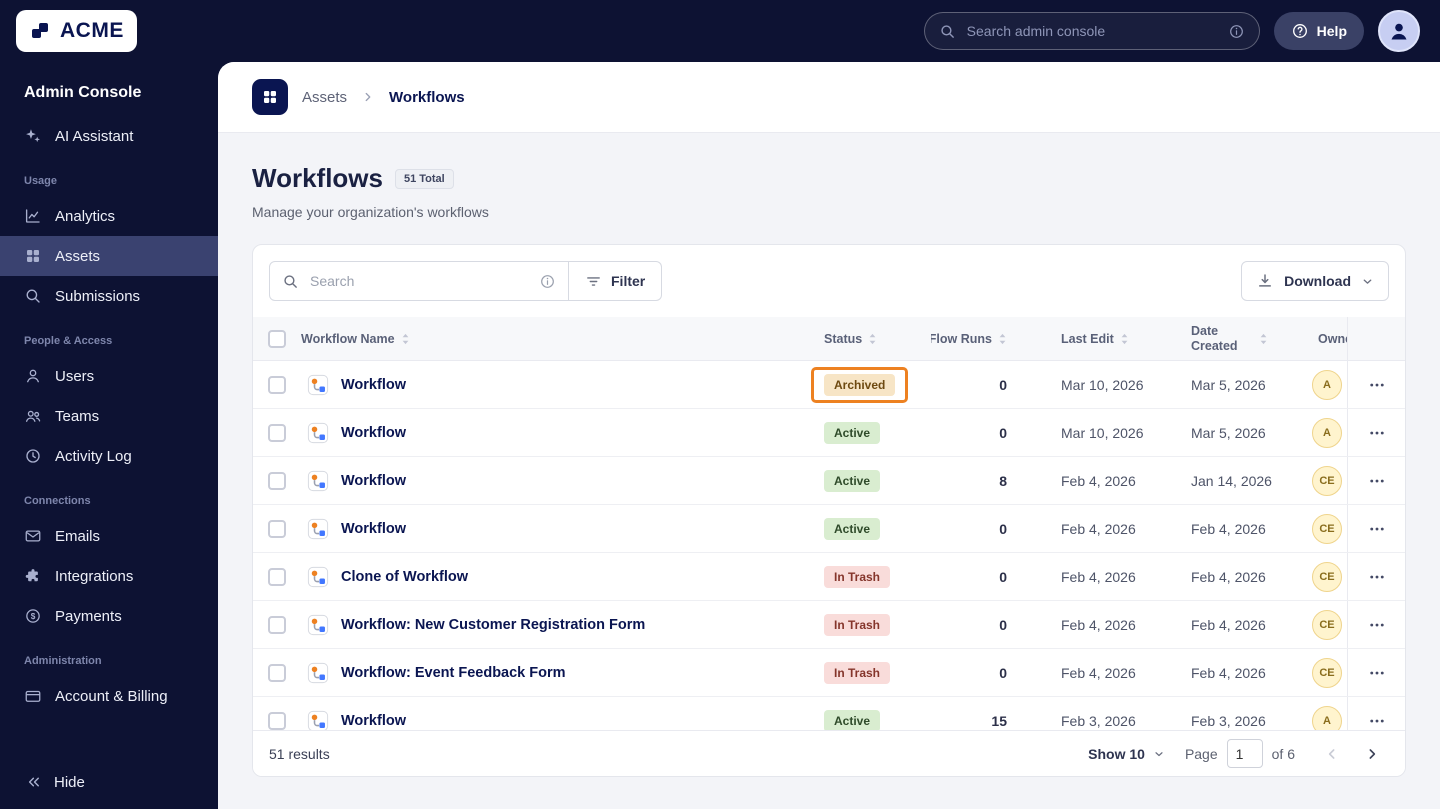 The image size is (1440, 809). I want to click on admin-search-input, so click(1091, 31).